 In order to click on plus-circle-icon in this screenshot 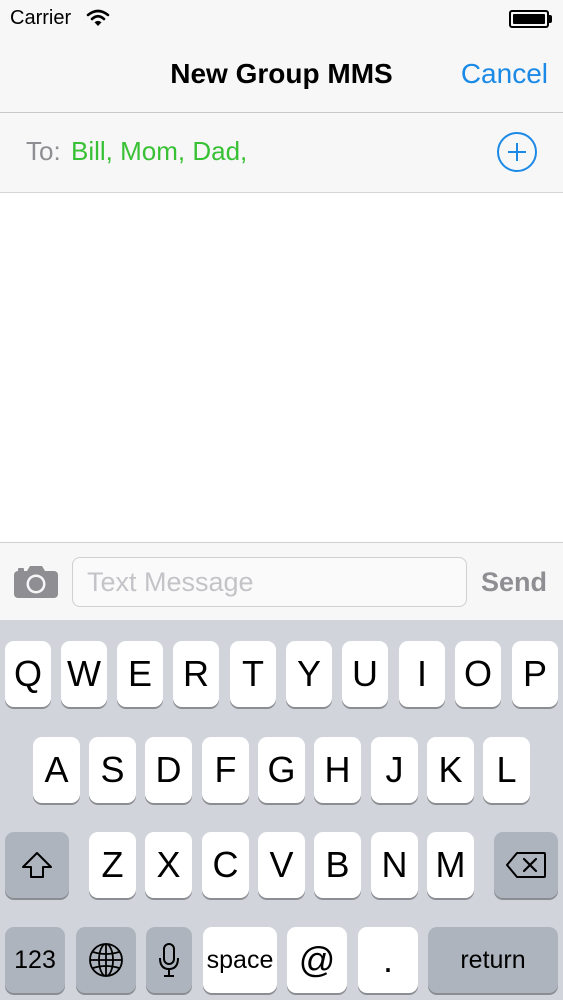, I will do `click(517, 152)`.